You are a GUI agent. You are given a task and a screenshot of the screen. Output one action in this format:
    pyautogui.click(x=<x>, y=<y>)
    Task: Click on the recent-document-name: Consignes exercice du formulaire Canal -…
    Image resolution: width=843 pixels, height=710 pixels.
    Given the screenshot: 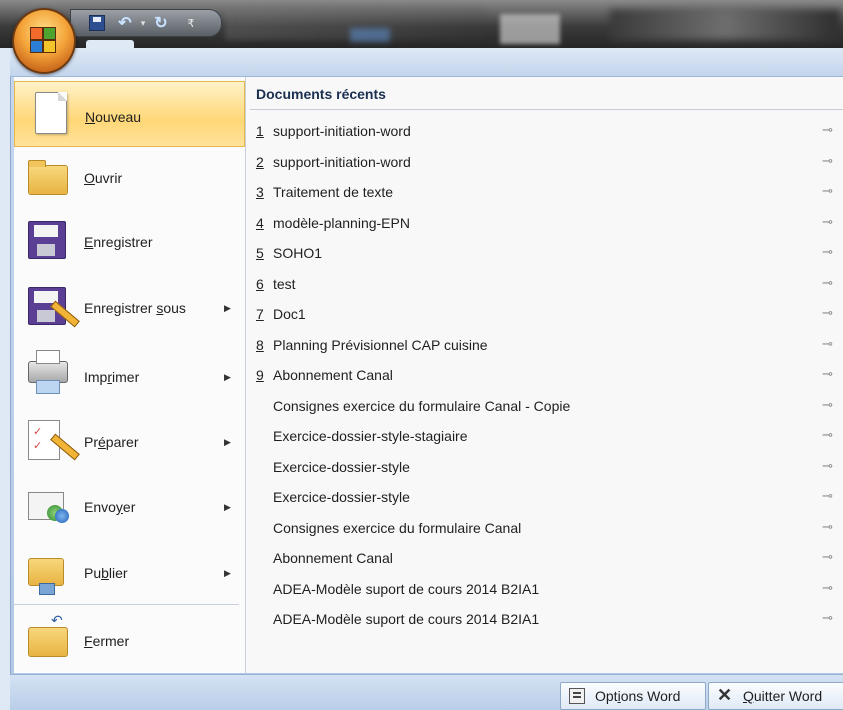 What is the action you would take?
    pyautogui.click(x=422, y=405)
    